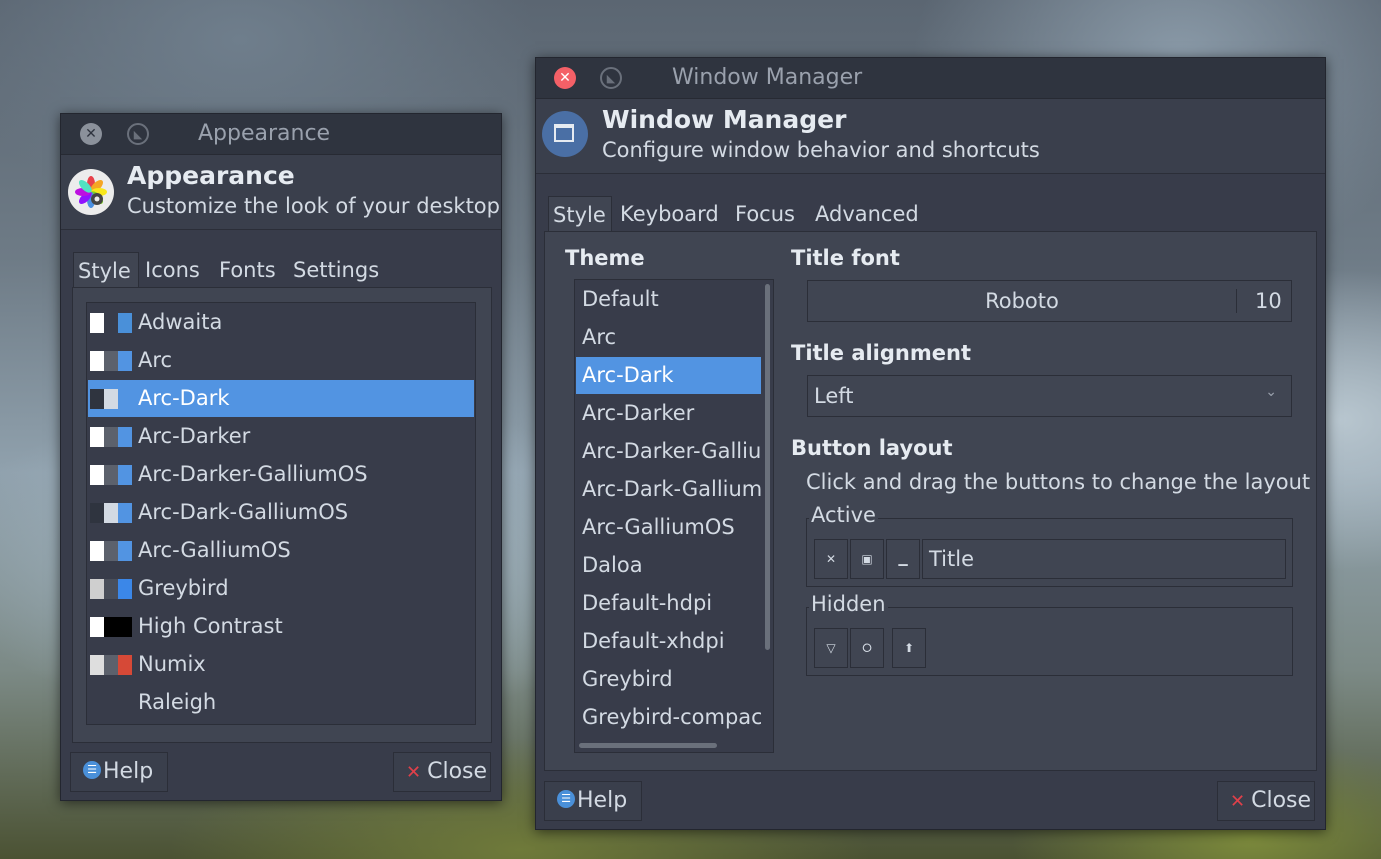 This screenshot has width=1381, height=859. What do you see at coordinates (674, 603) in the screenshot?
I see `list-item: Default-hdpi` at bounding box center [674, 603].